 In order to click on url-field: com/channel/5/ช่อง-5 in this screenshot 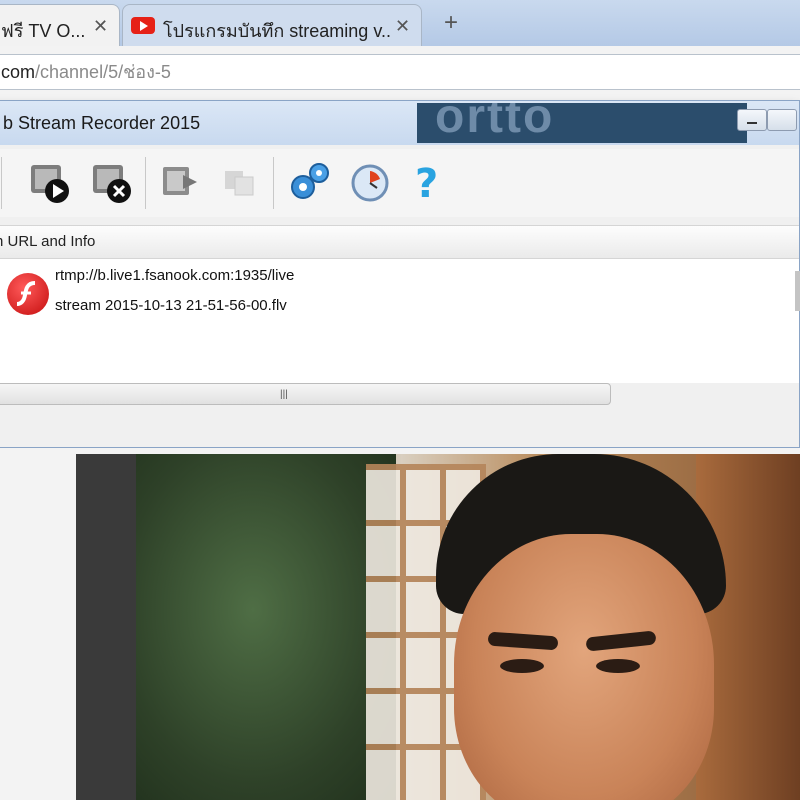, I will do `click(400, 72)`.